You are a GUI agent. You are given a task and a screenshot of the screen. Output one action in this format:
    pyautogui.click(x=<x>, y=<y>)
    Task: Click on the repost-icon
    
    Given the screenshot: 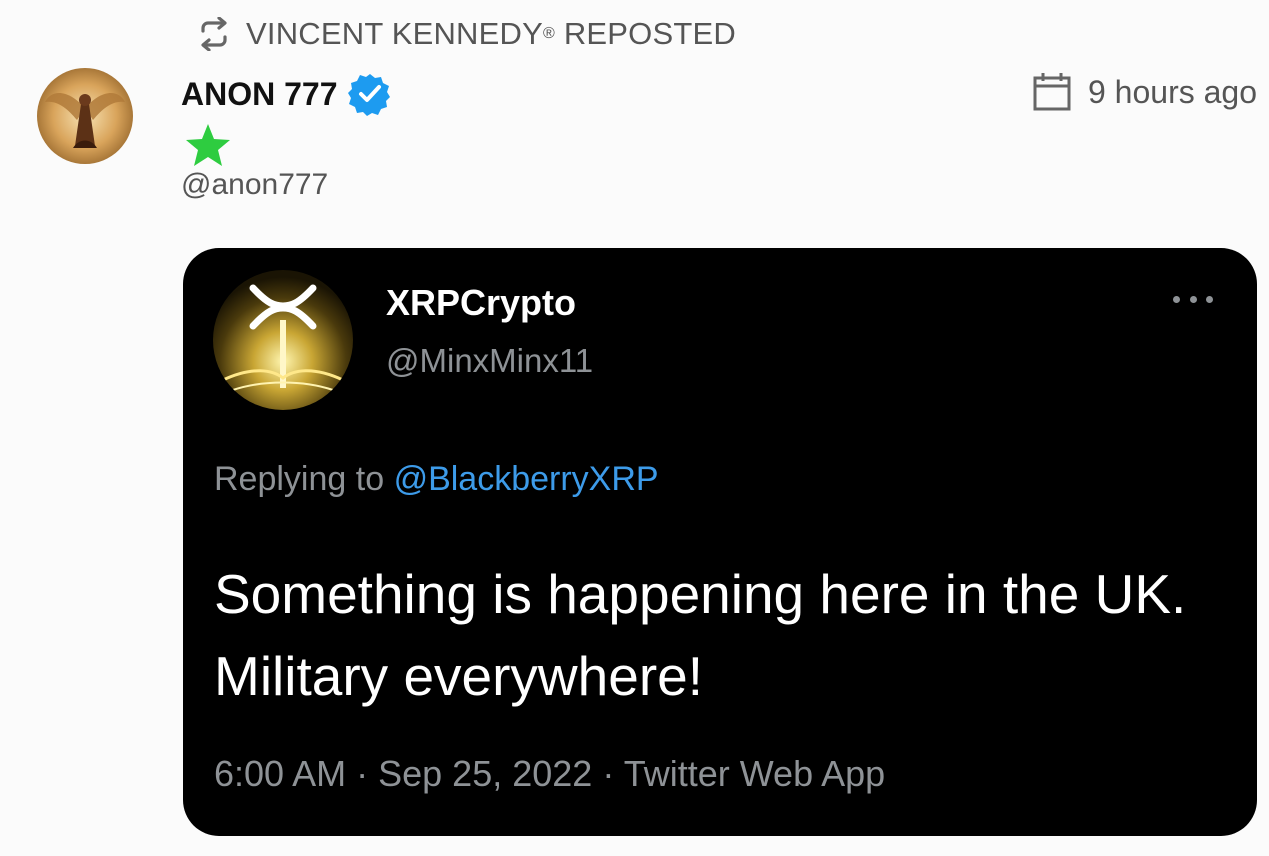 What is the action you would take?
    pyautogui.click(x=214, y=34)
    